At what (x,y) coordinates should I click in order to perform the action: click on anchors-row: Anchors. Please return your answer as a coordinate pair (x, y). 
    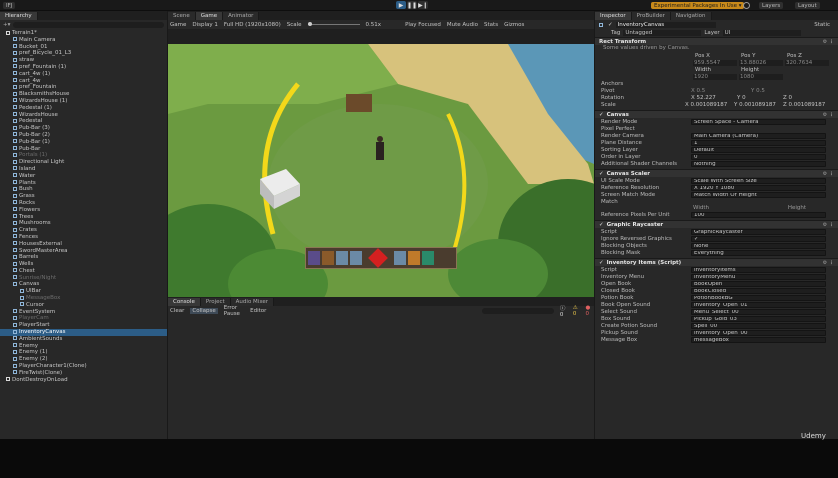
    Looking at the image, I should click on (716, 83).